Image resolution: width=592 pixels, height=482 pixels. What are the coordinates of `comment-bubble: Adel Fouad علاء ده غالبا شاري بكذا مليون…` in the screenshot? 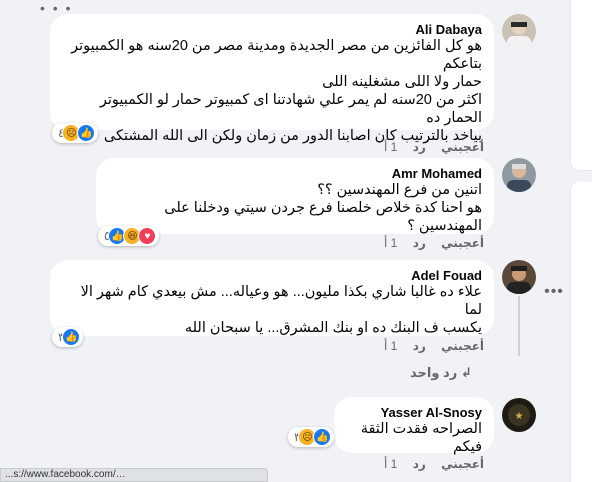 It's located at (272, 298).